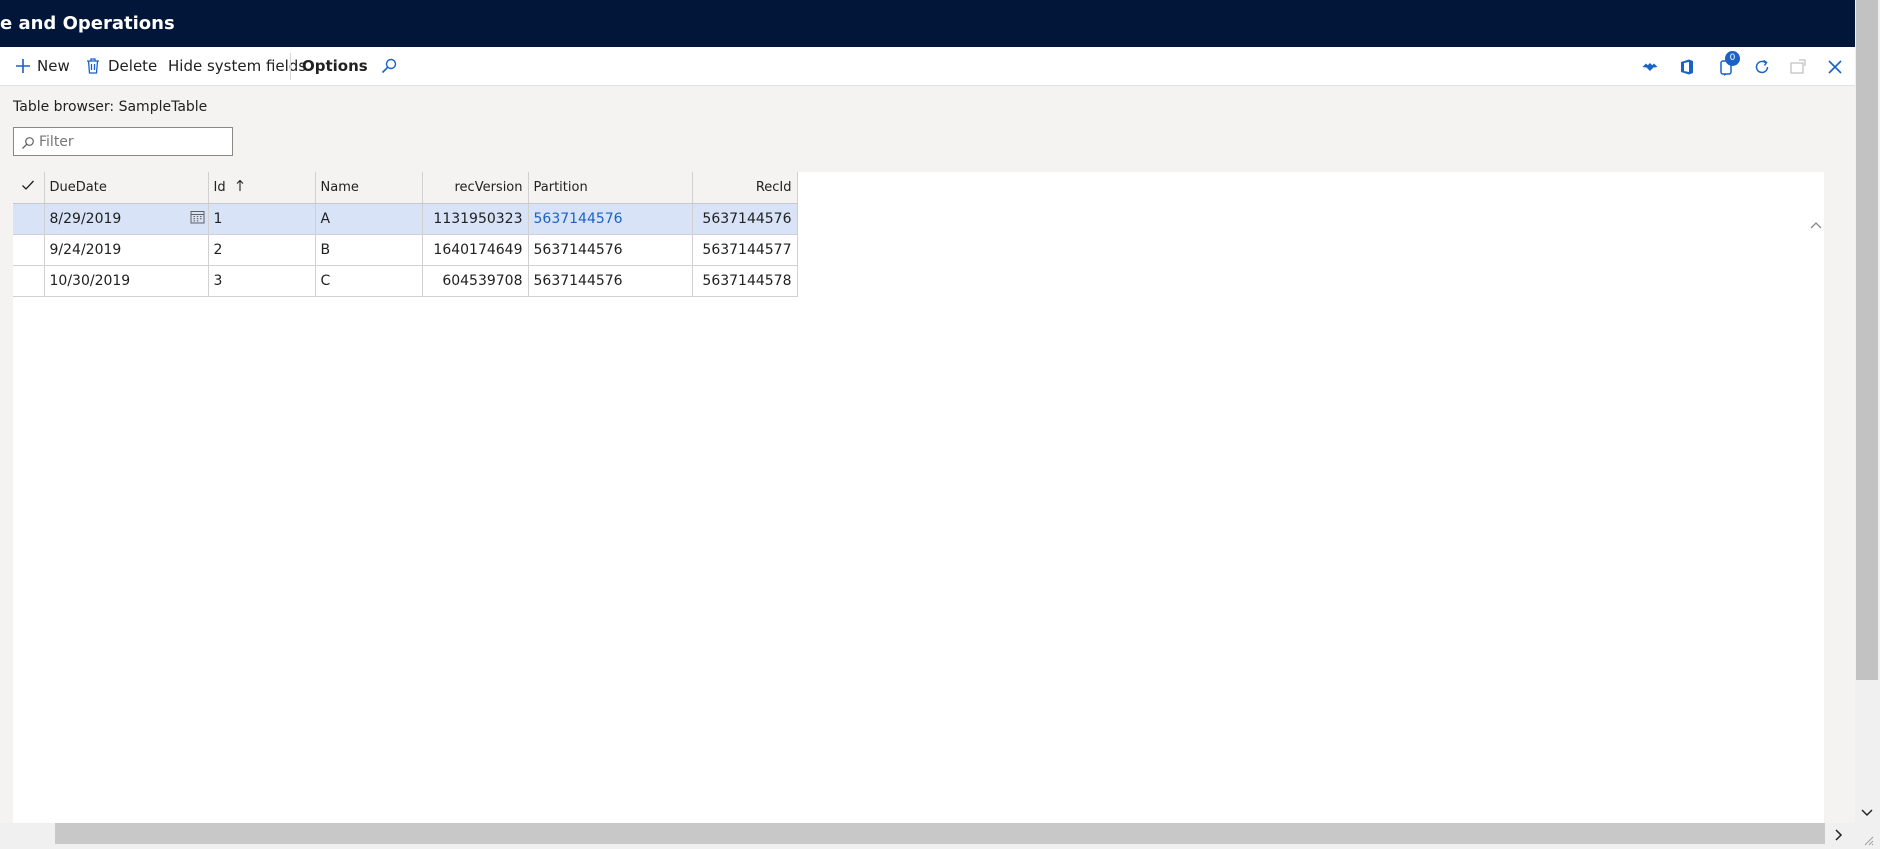 The height and width of the screenshot is (849, 1880). Describe the element at coordinates (339, 187) in the screenshot. I see `column-header-label: Name` at that location.